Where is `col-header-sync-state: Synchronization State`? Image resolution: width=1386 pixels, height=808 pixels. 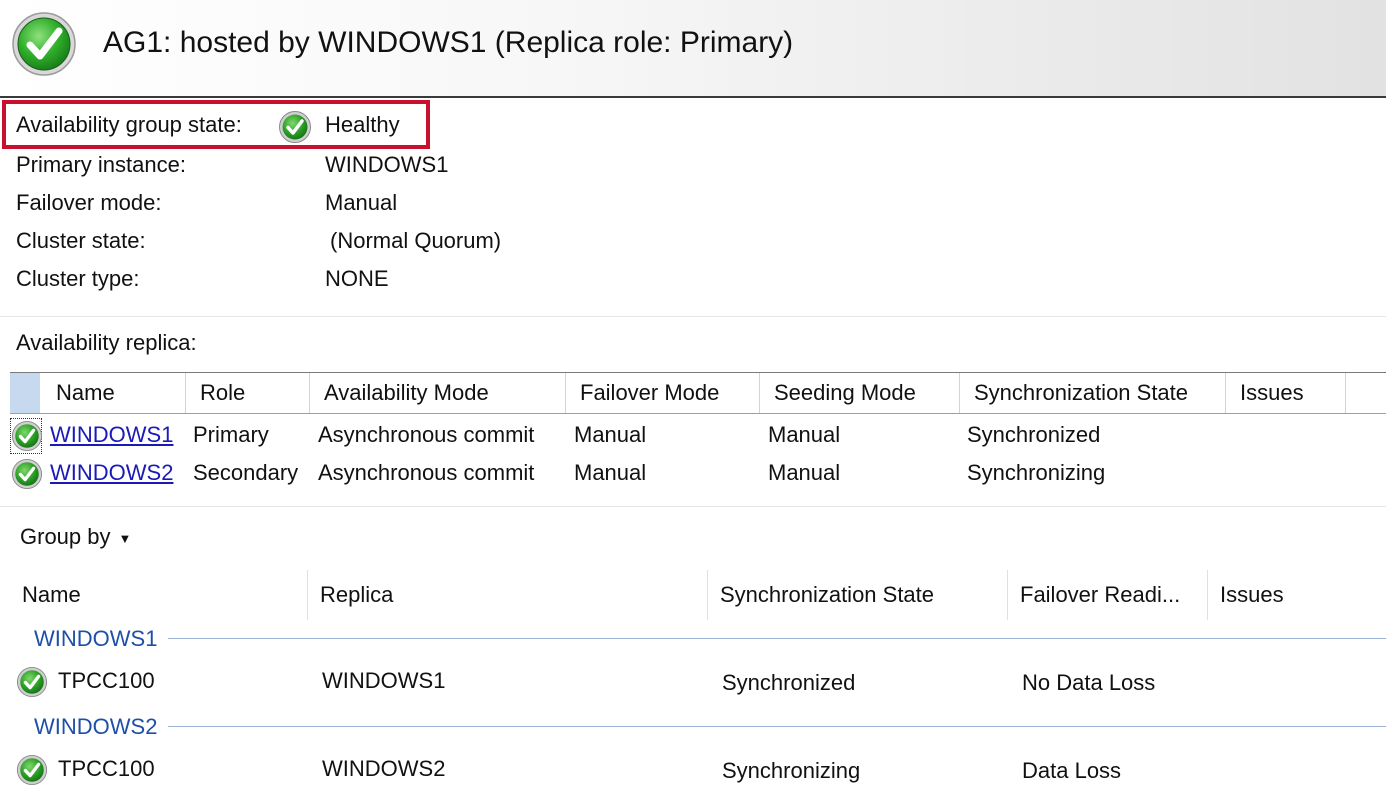 col-header-sync-state: Synchronization State is located at coordinates (1093, 393).